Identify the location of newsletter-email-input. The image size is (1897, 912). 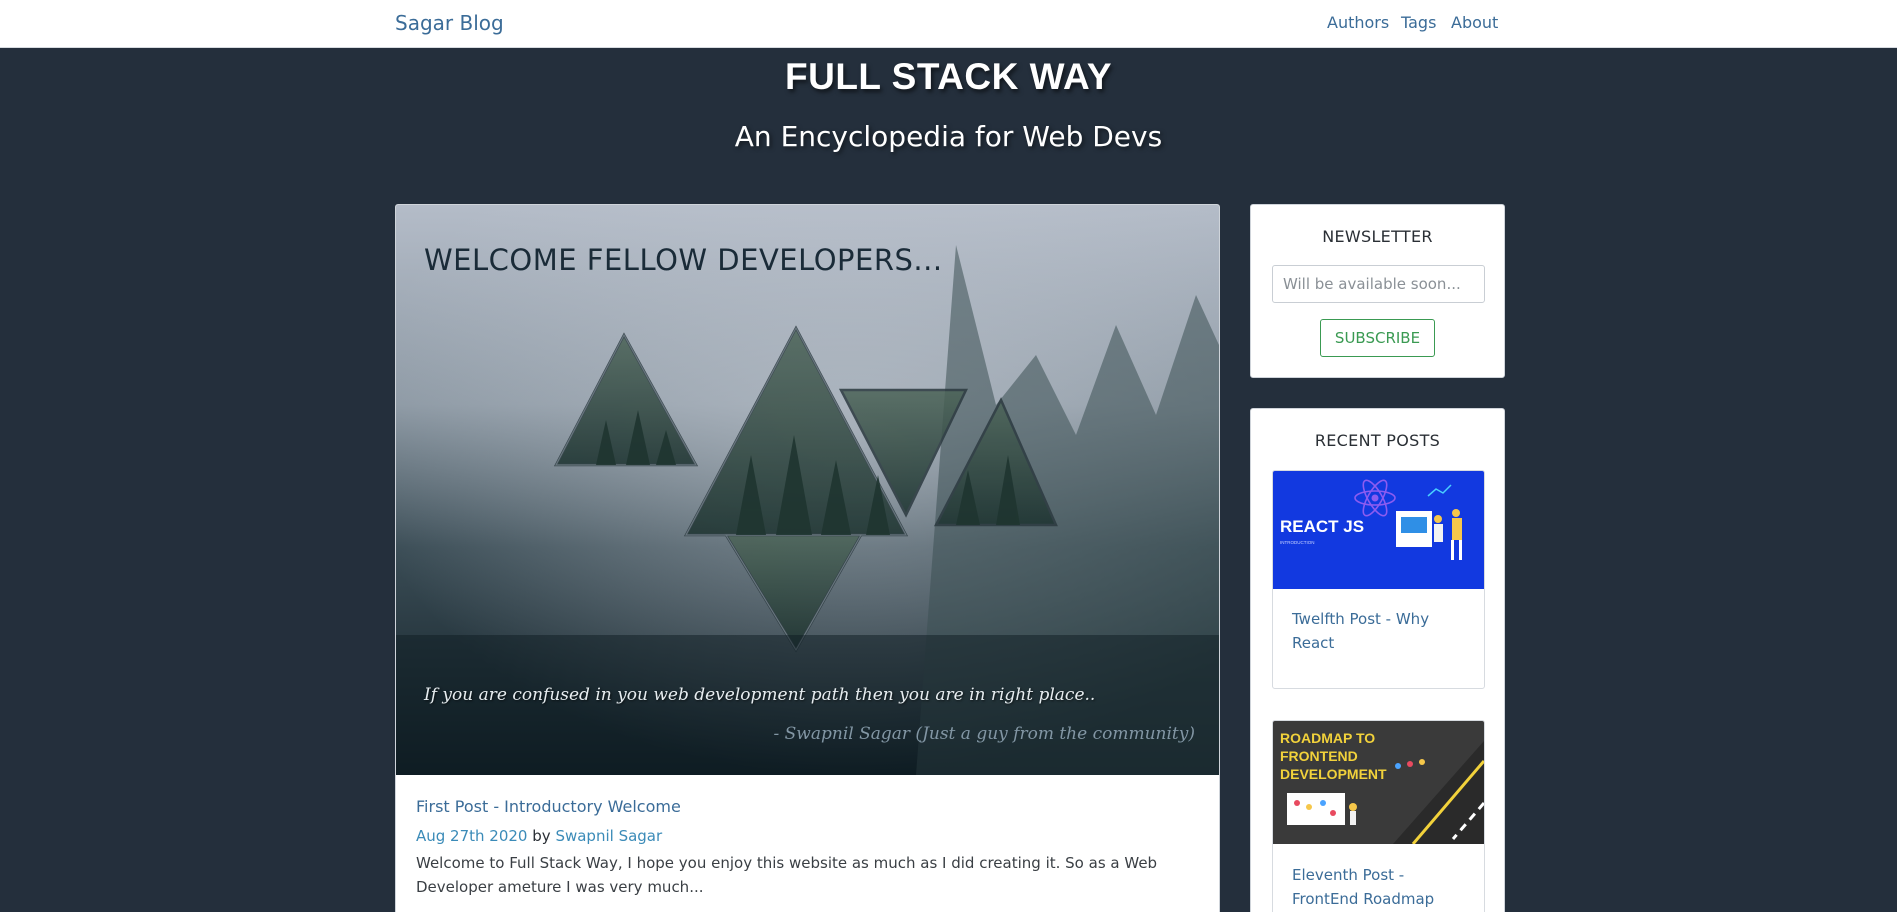
(1378, 284).